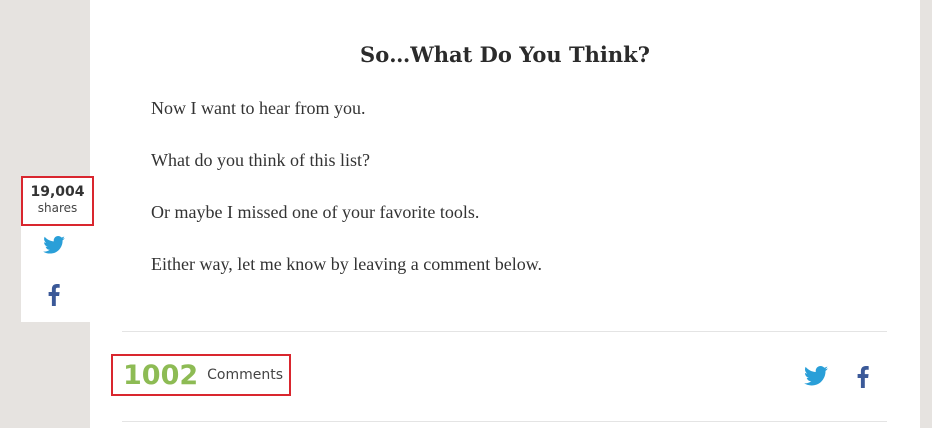  Describe the element at coordinates (504, 421) in the screenshot. I see `divider-bottom` at that location.